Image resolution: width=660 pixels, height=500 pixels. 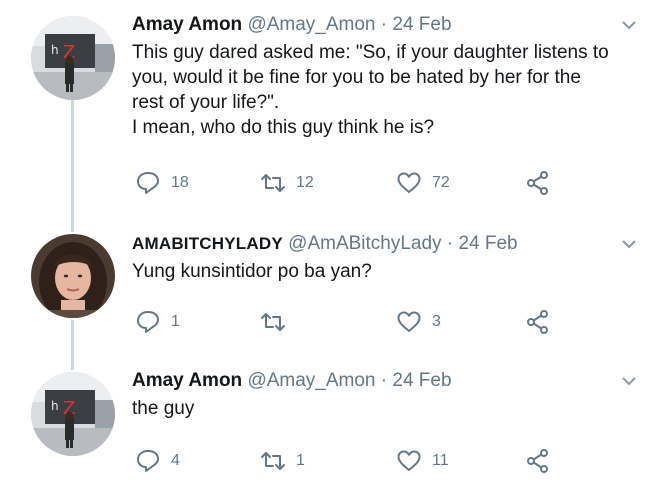 What do you see at coordinates (352, 322) in the screenshot?
I see `tweet-actions: 1 3` at bounding box center [352, 322].